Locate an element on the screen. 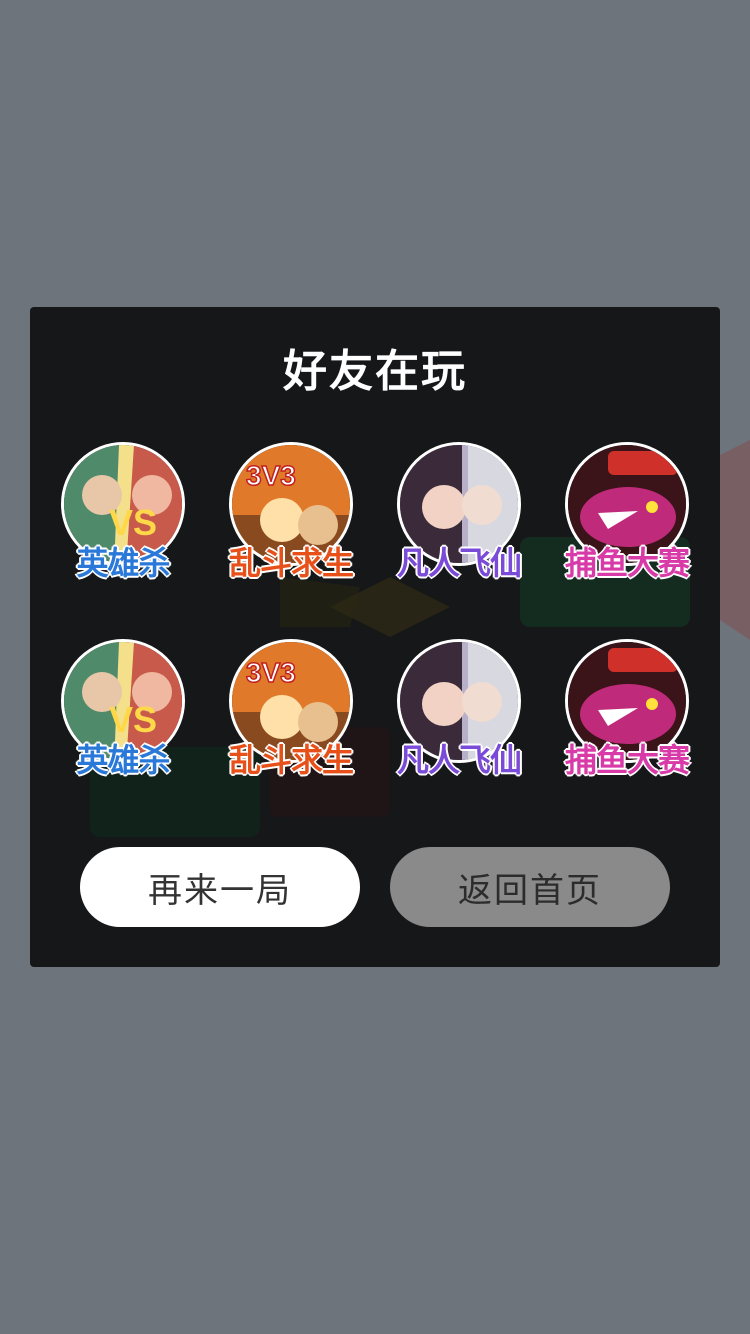 The height and width of the screenshot is (1334, 750). back-home-button: 返回首页 is located at coordinates (530, 887).